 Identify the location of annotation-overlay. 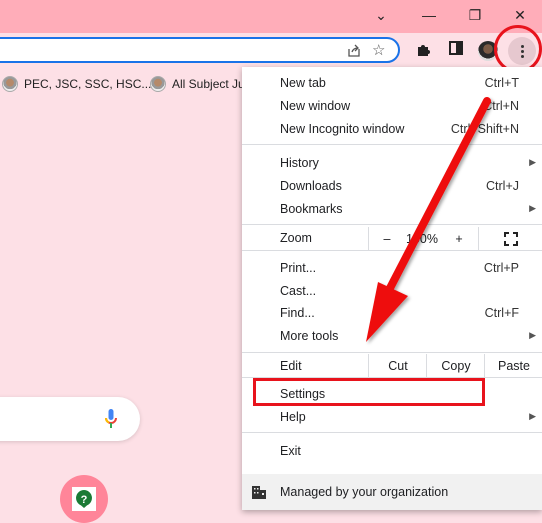
(428, 219).